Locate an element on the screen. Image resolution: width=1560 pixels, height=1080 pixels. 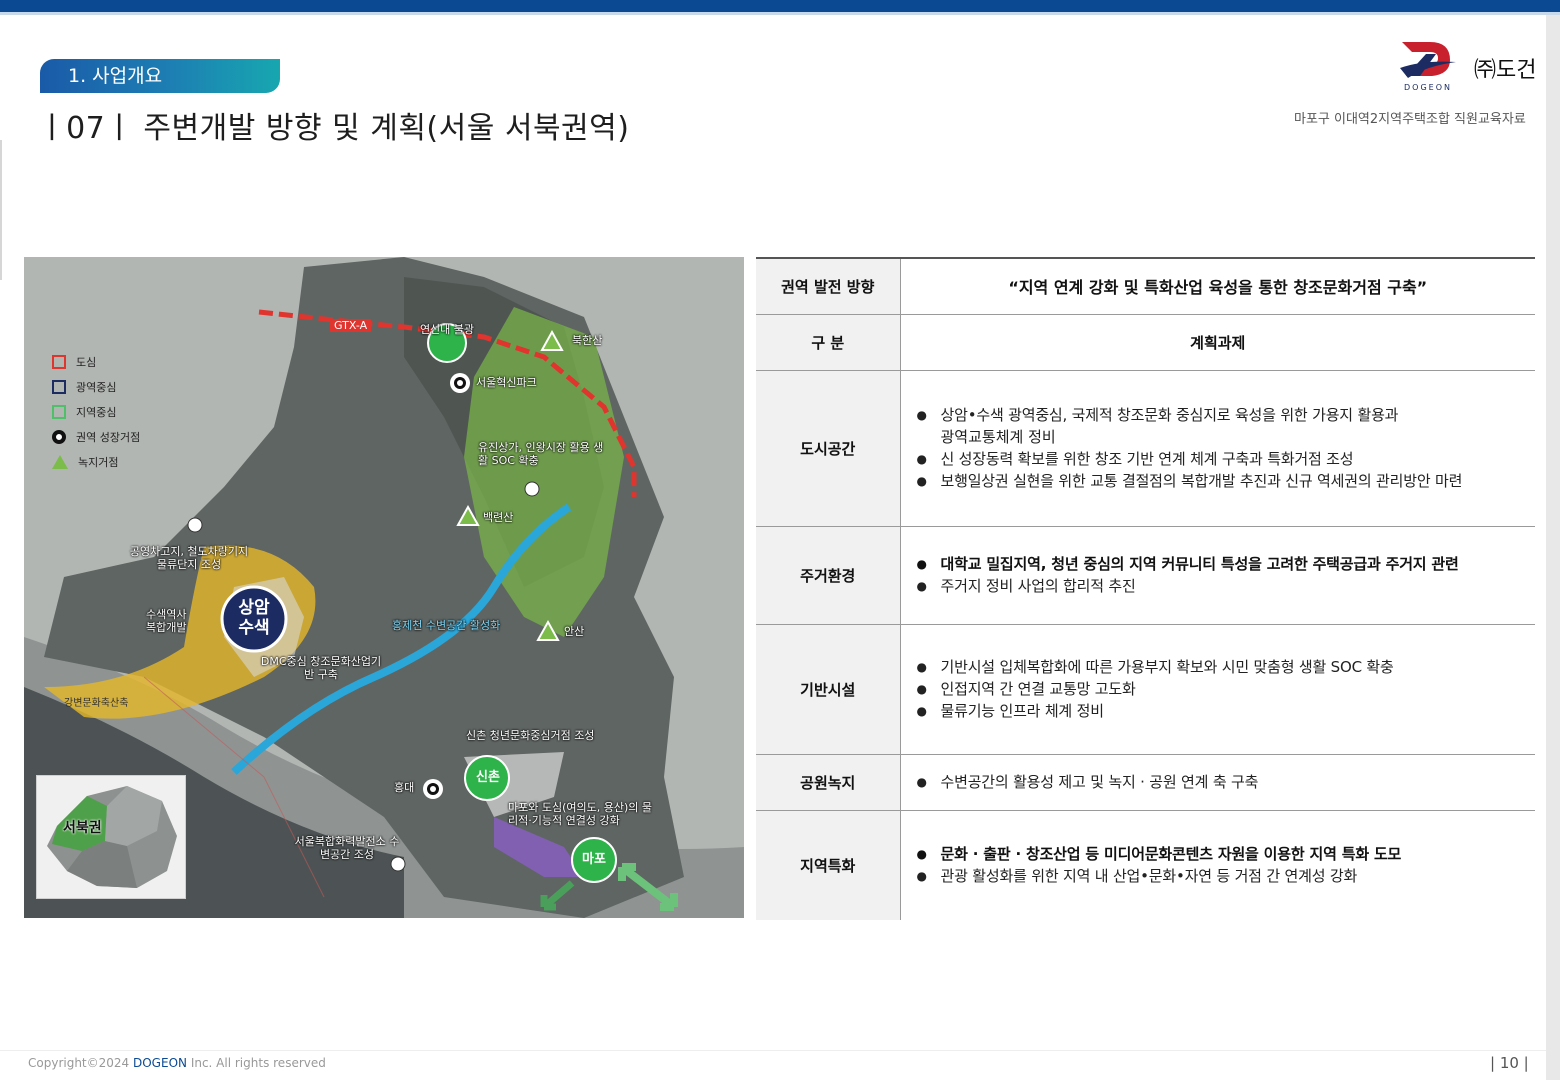
section-tab: 1. 사업개요 is located at coordinates (160, 76).